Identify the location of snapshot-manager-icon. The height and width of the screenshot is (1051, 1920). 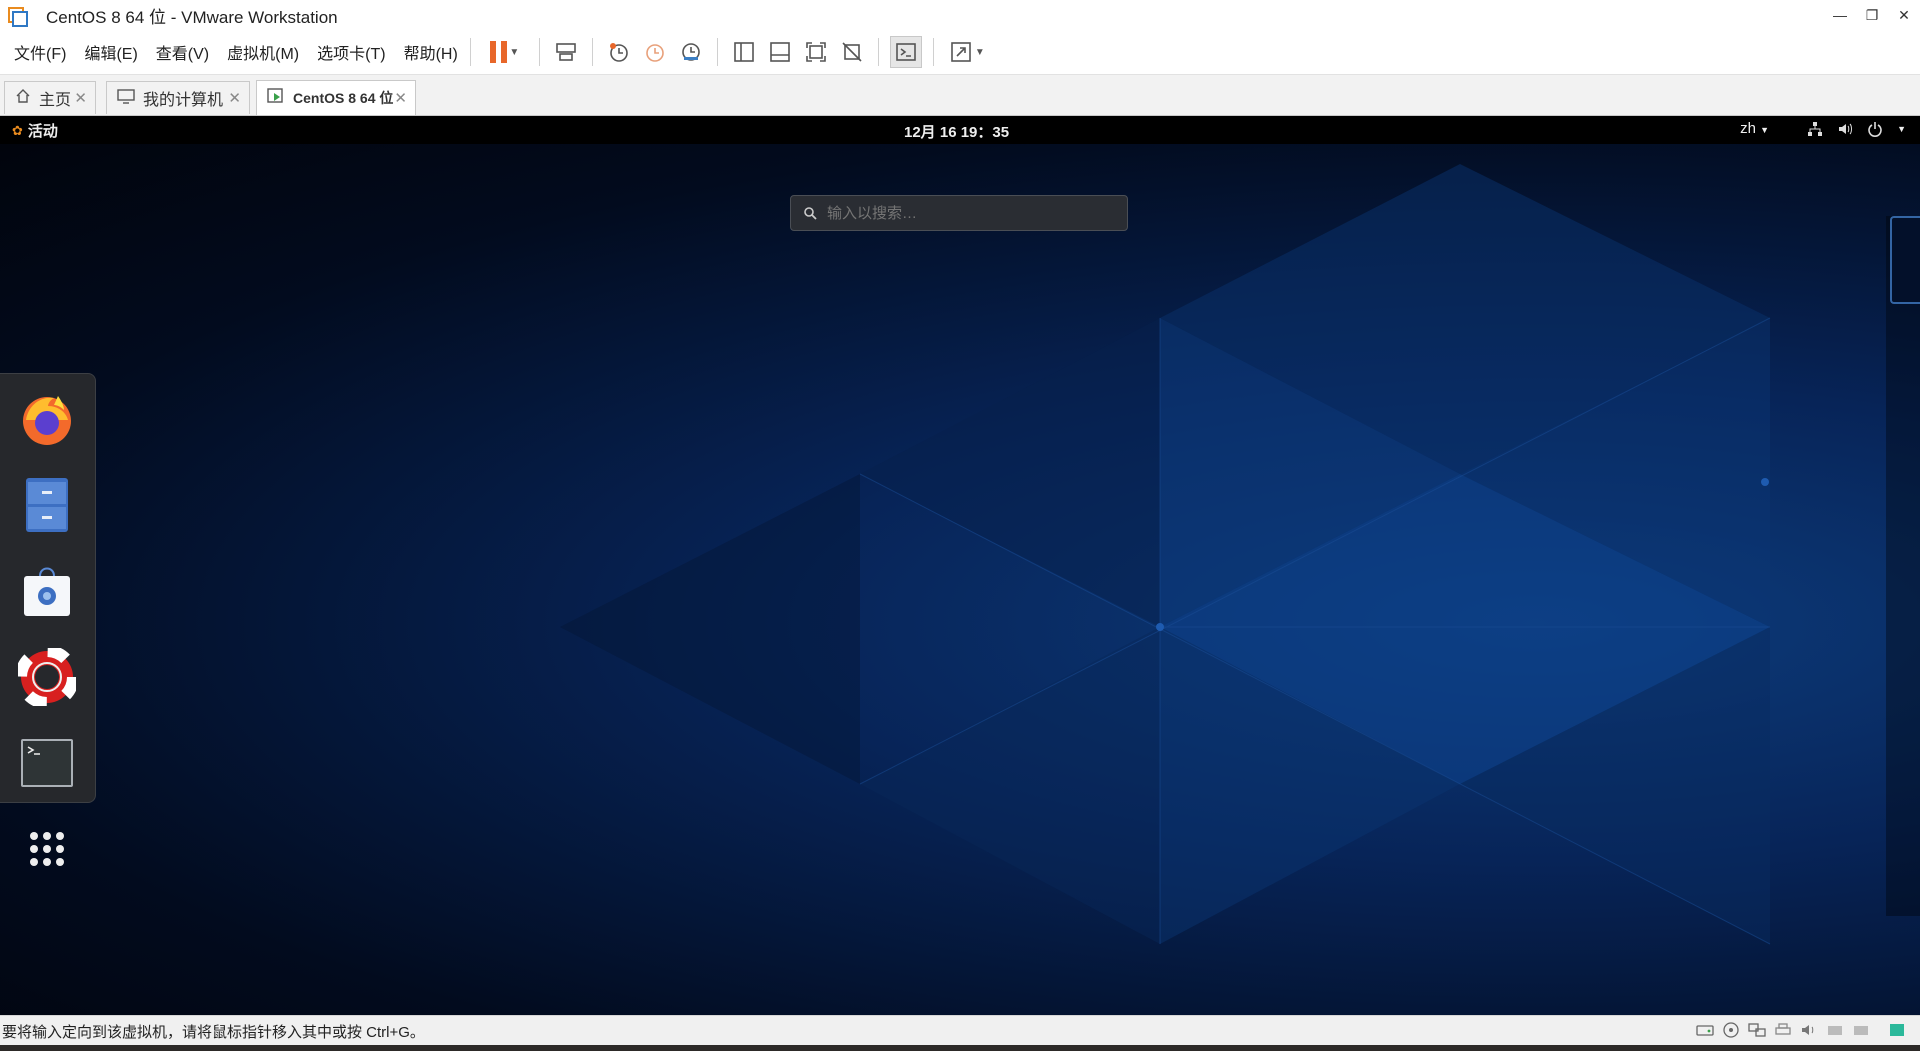
(690, 52).